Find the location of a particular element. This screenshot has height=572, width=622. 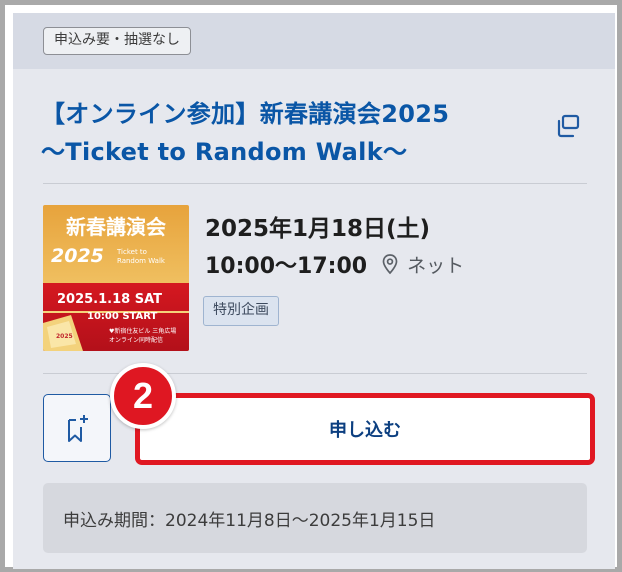

thumb-venue-2: オンライン同時配信 is located at coordinates (136, 340).